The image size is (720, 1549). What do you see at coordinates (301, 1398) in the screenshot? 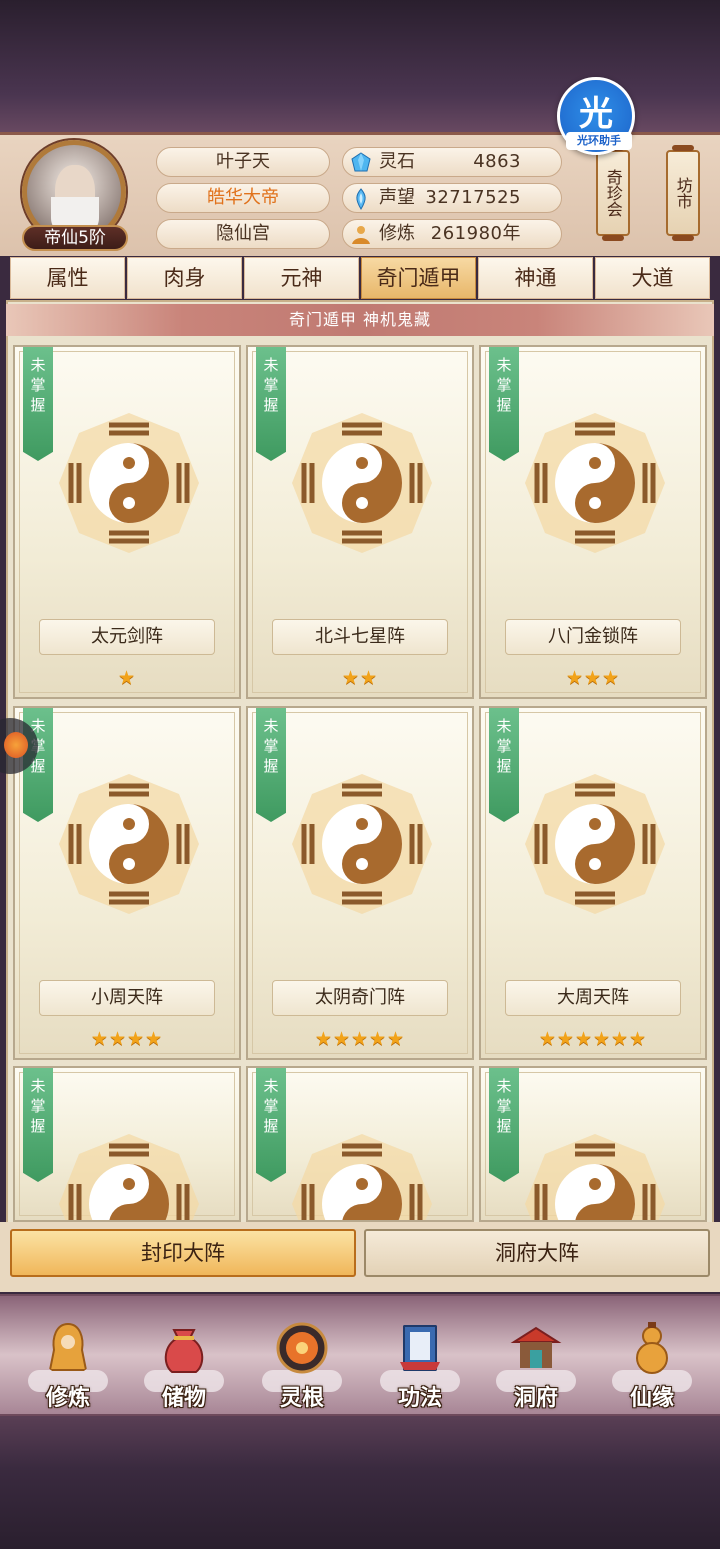
I see `nav-label: 灵根` at bounding box center [301, 1398].